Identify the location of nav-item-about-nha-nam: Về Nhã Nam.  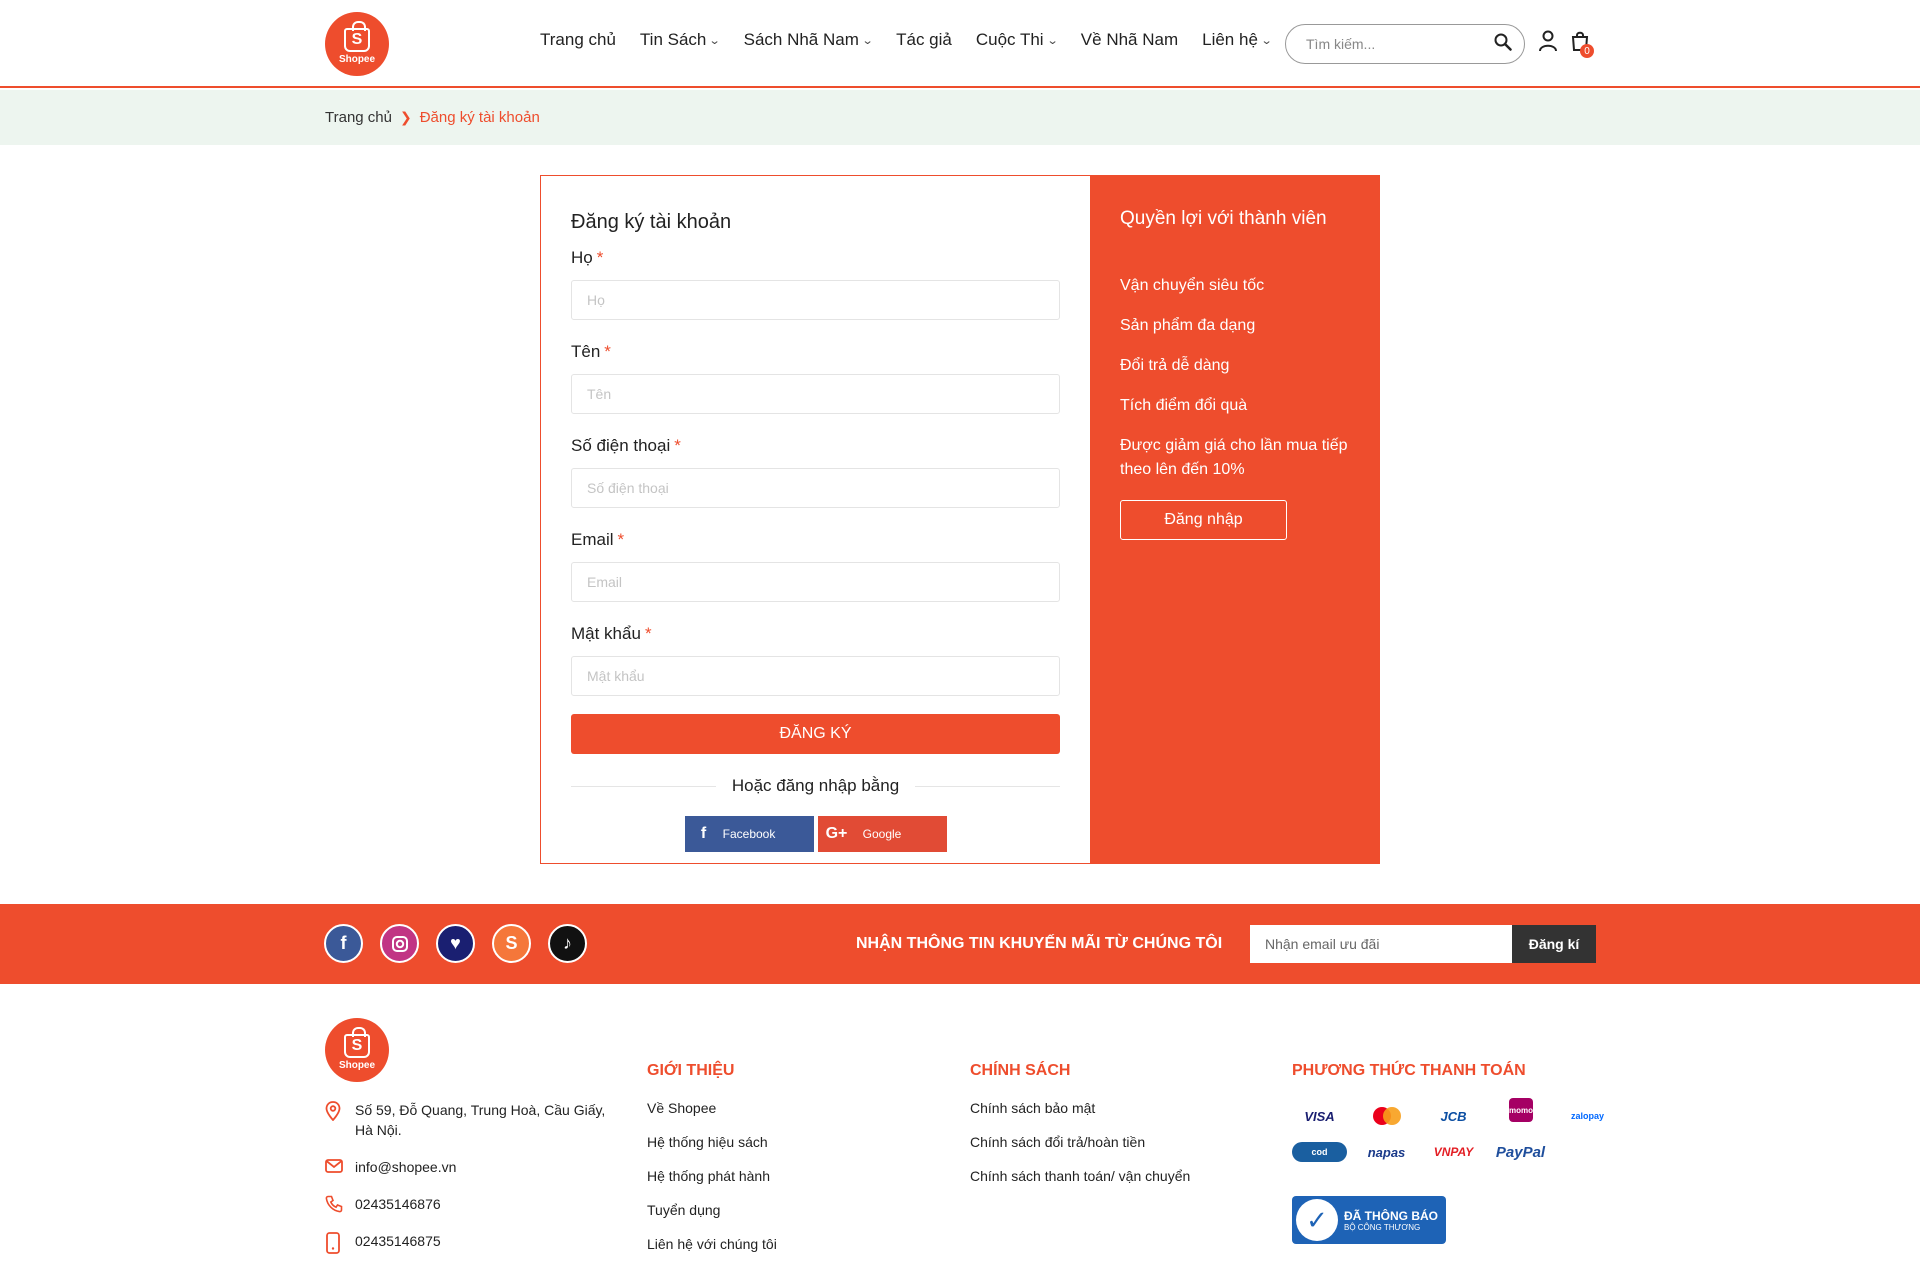
(1129, 40).